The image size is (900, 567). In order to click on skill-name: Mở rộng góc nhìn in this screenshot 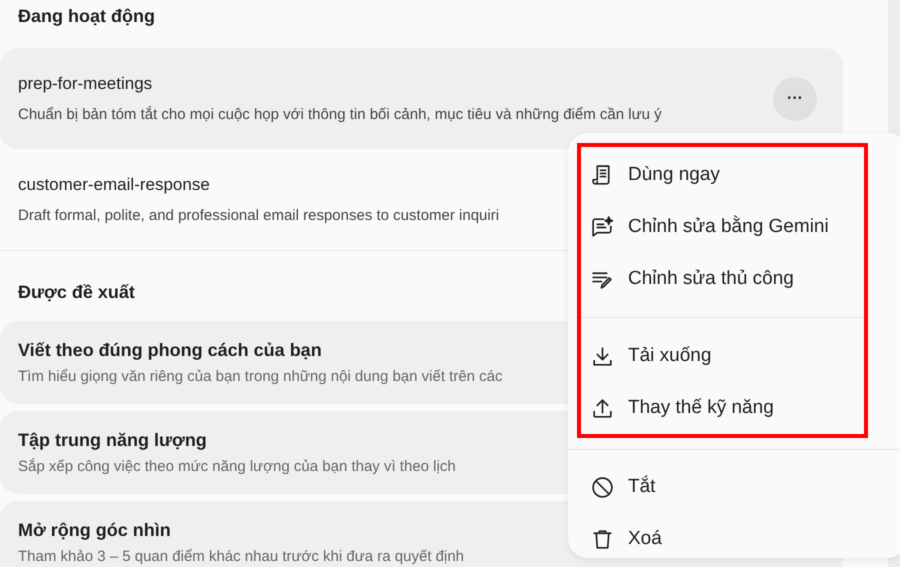, I will do `click(94, 530)`.